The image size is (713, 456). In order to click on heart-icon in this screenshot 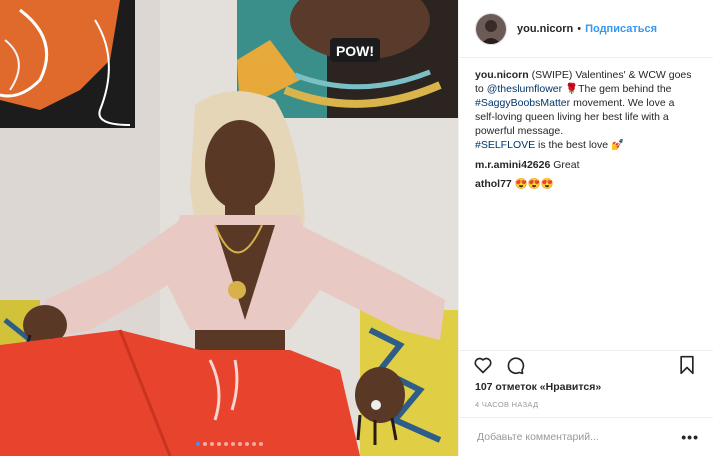, I will do `click(483, 365)`.